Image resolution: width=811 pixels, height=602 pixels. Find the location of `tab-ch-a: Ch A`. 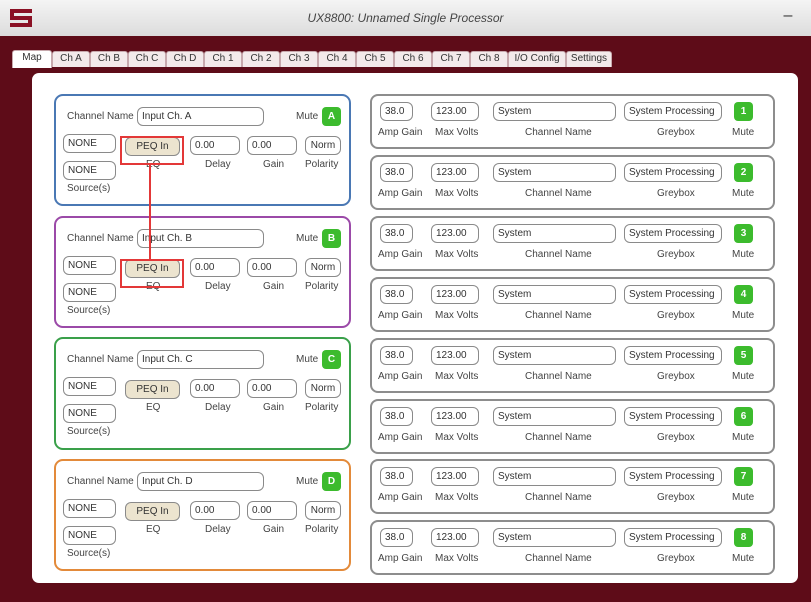

tab-ch-a: Ch A is located at coordinates (71, 59).